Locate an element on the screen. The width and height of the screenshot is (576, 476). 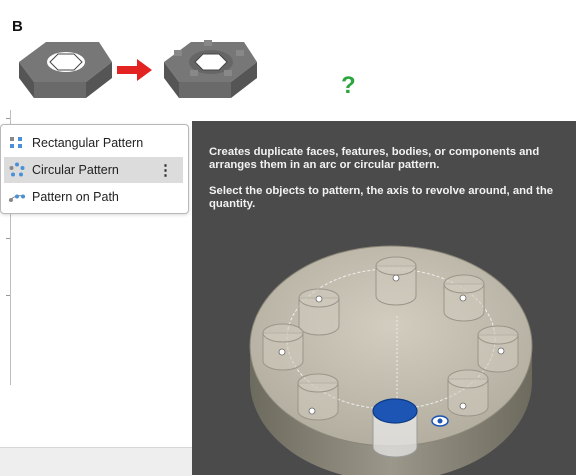
plain-hex-nut is located at coordinates (65, 70).